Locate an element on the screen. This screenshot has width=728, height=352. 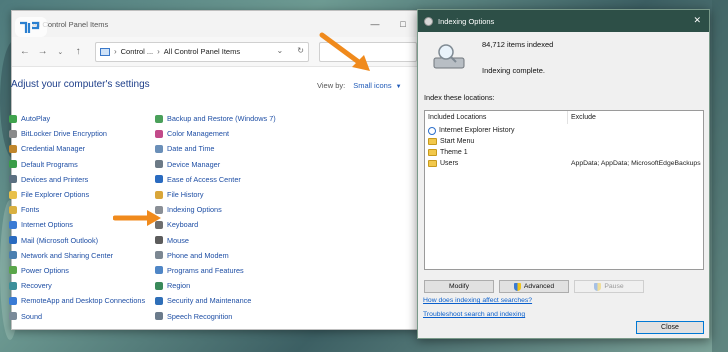
view-by-dropdown: Small icons ▼ is located at coordinates (377, 85).